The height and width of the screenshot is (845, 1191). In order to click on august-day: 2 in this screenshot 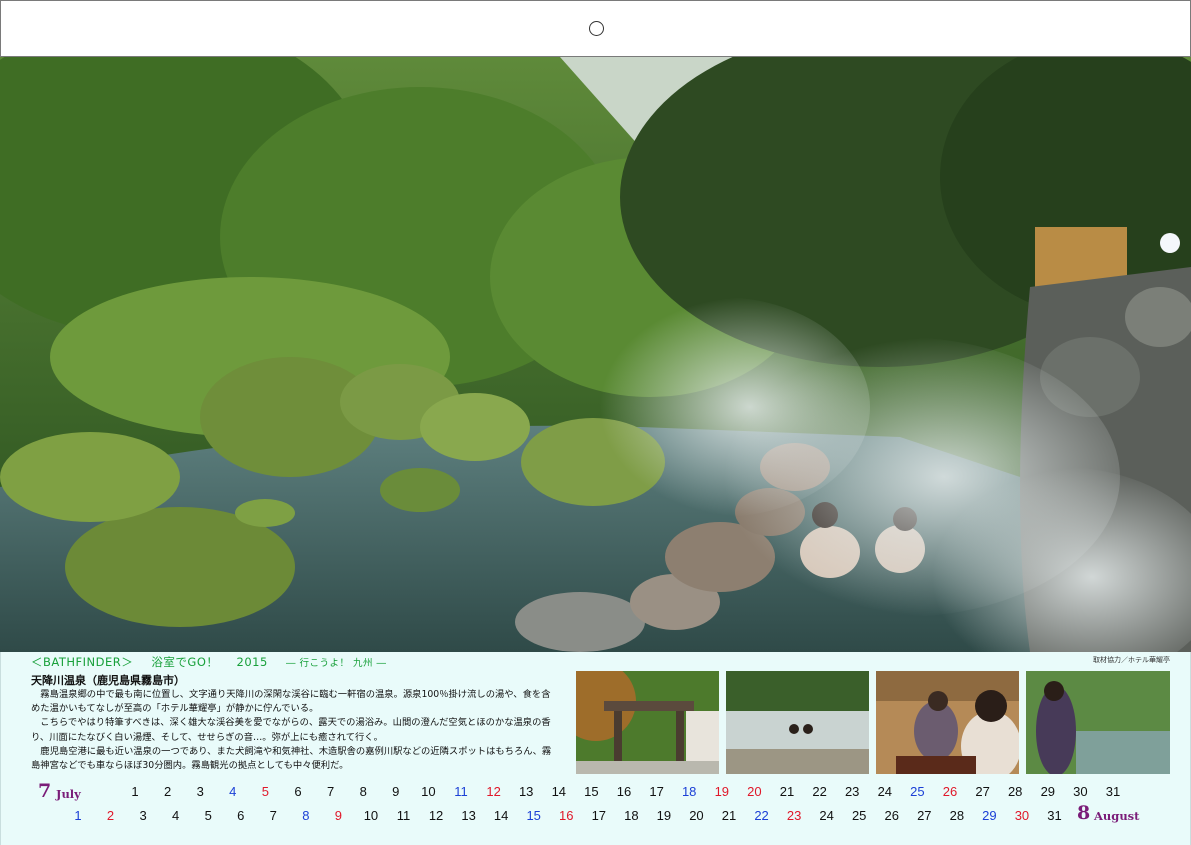, I will do `click(110, 815)`.